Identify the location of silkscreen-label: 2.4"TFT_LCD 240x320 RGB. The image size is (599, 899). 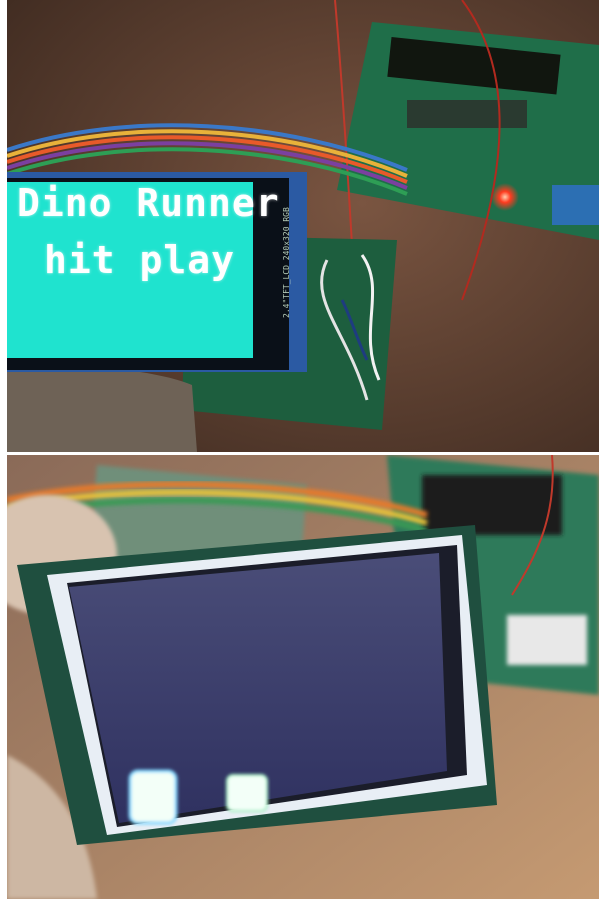
(286, 262).